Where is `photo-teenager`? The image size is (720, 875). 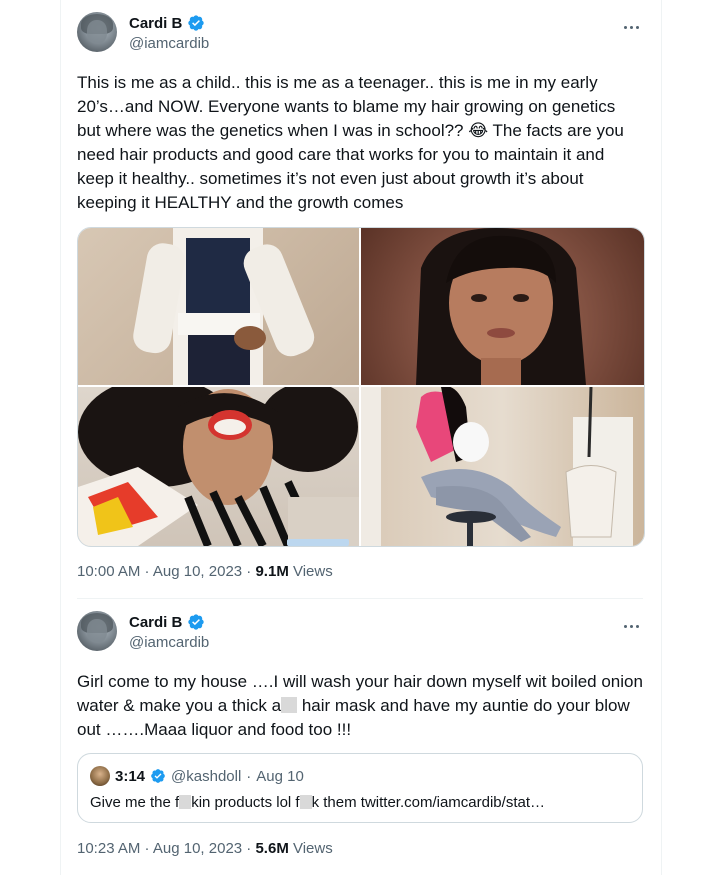
photo-teenager is located at coordinates (502, 306).